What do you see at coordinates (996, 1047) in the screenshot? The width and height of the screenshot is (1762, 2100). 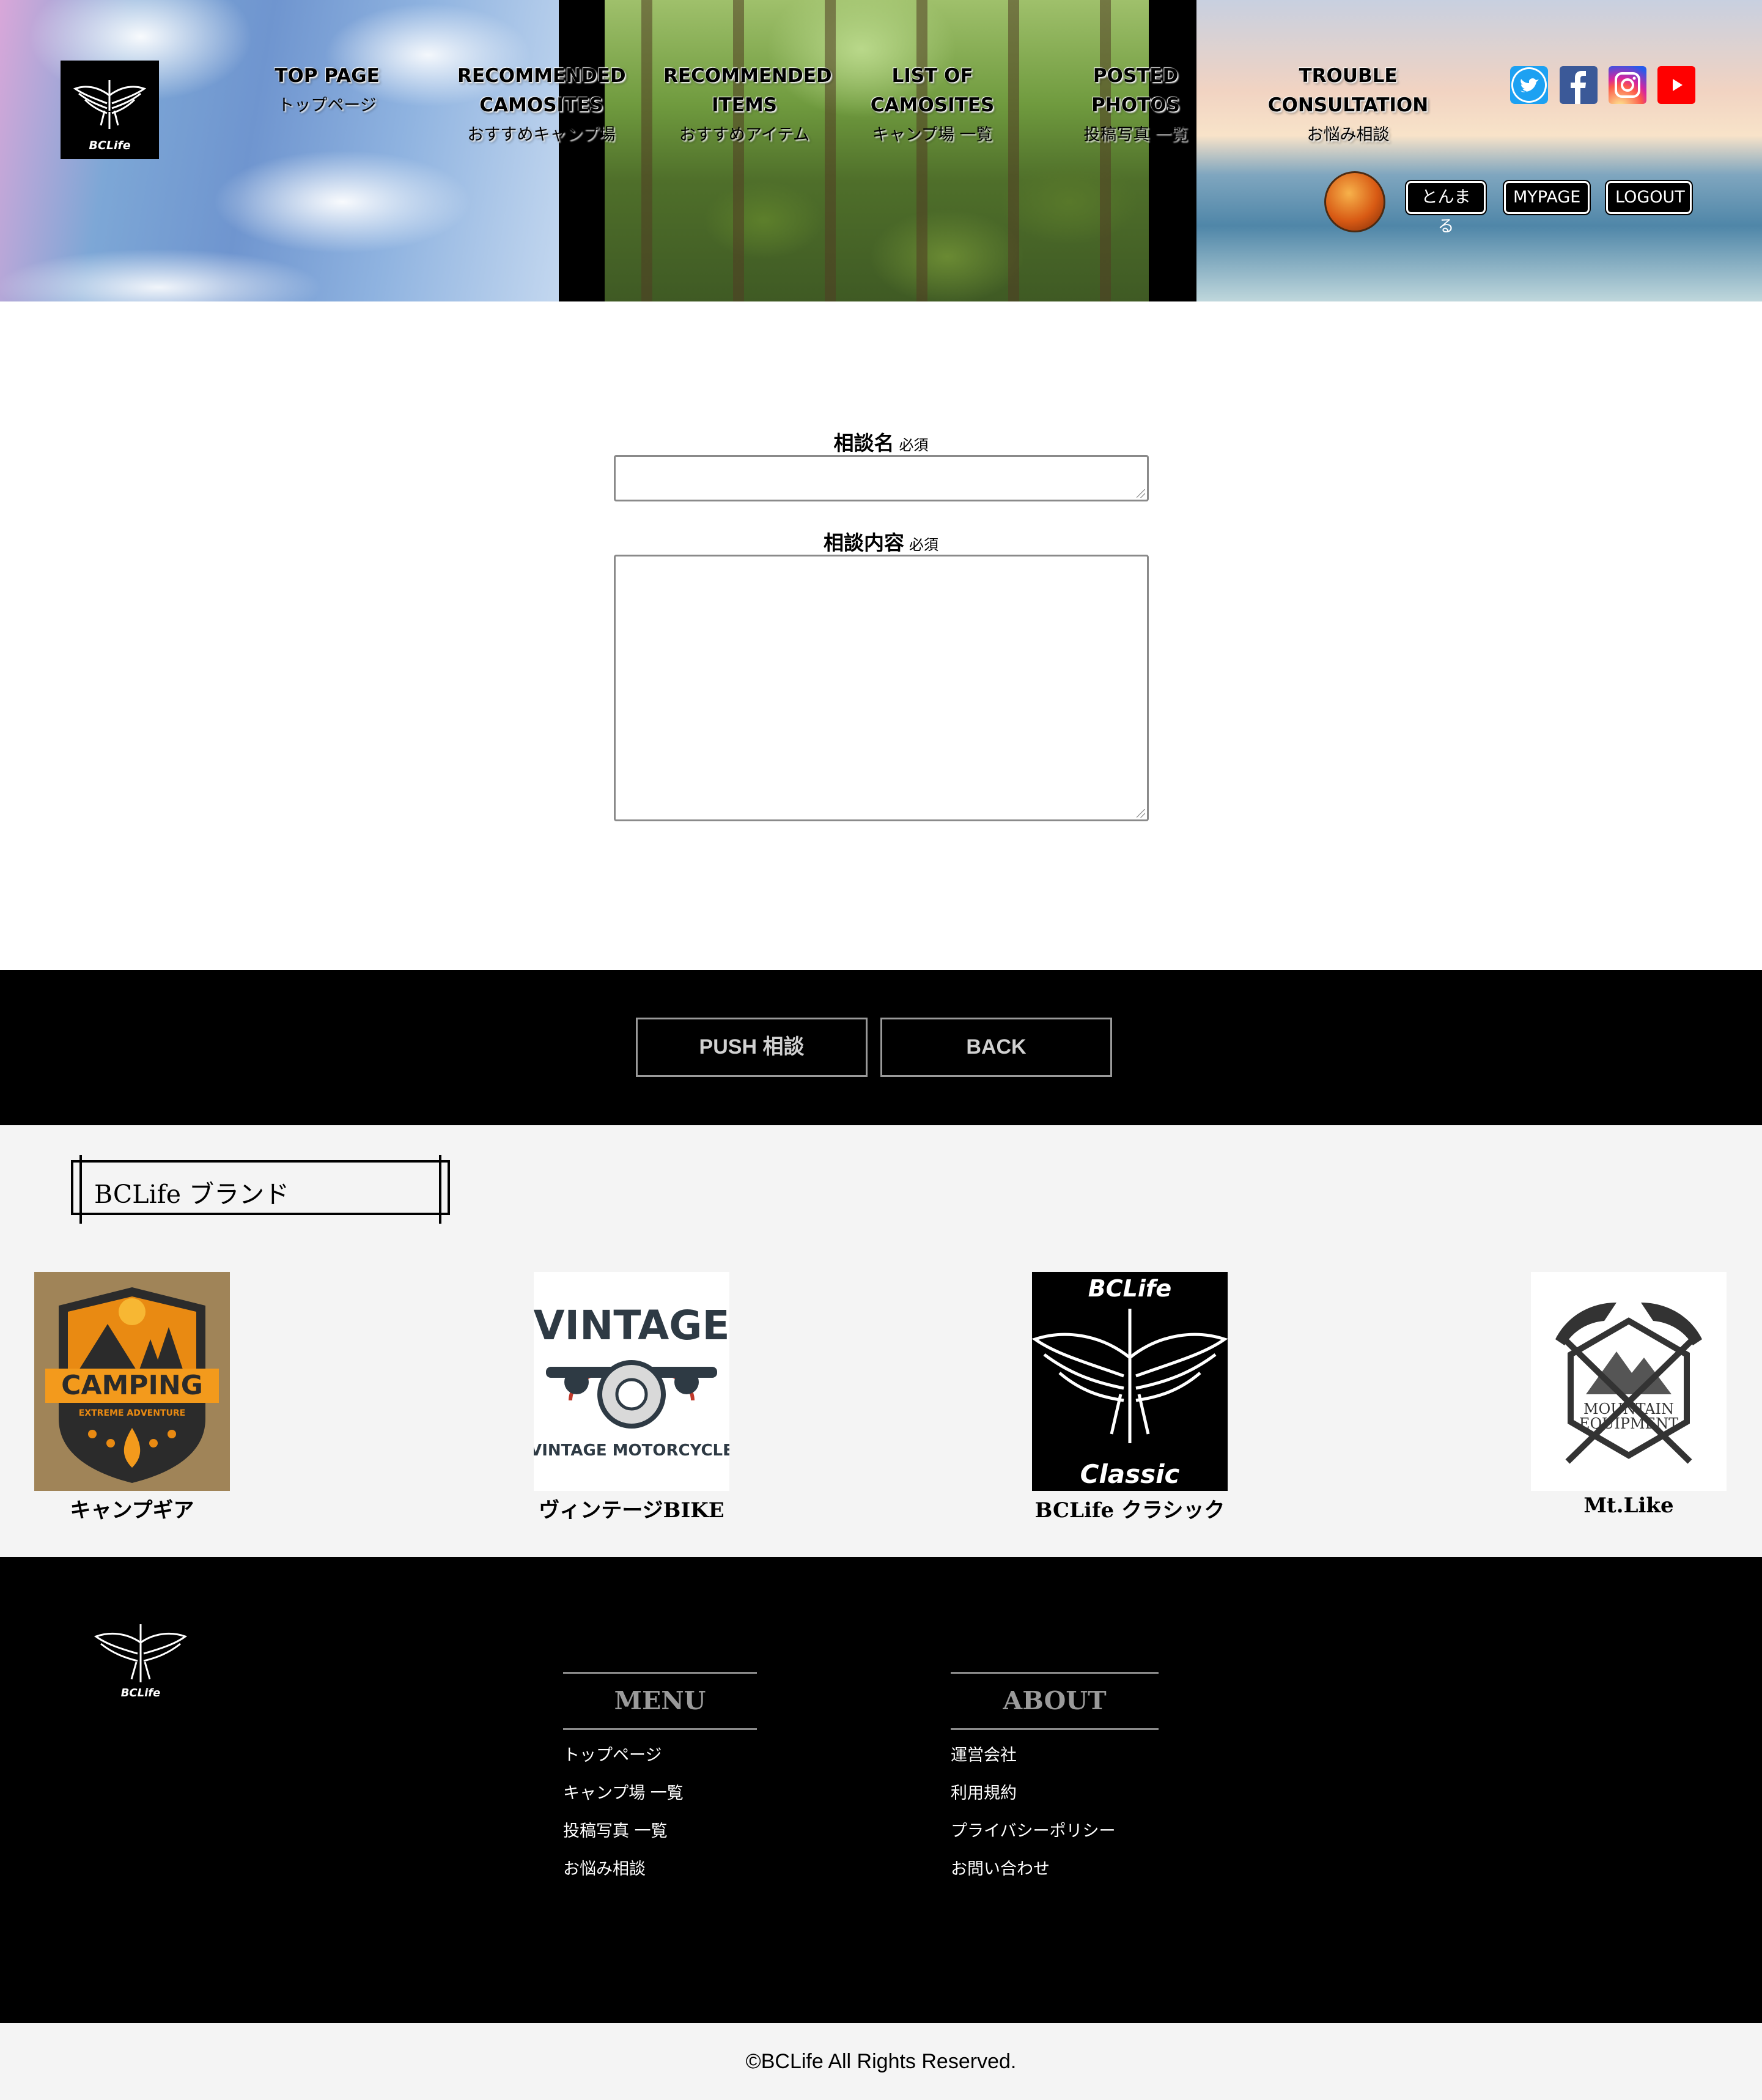 I see `back-button: BACK` at bounding box center [996, 1047].